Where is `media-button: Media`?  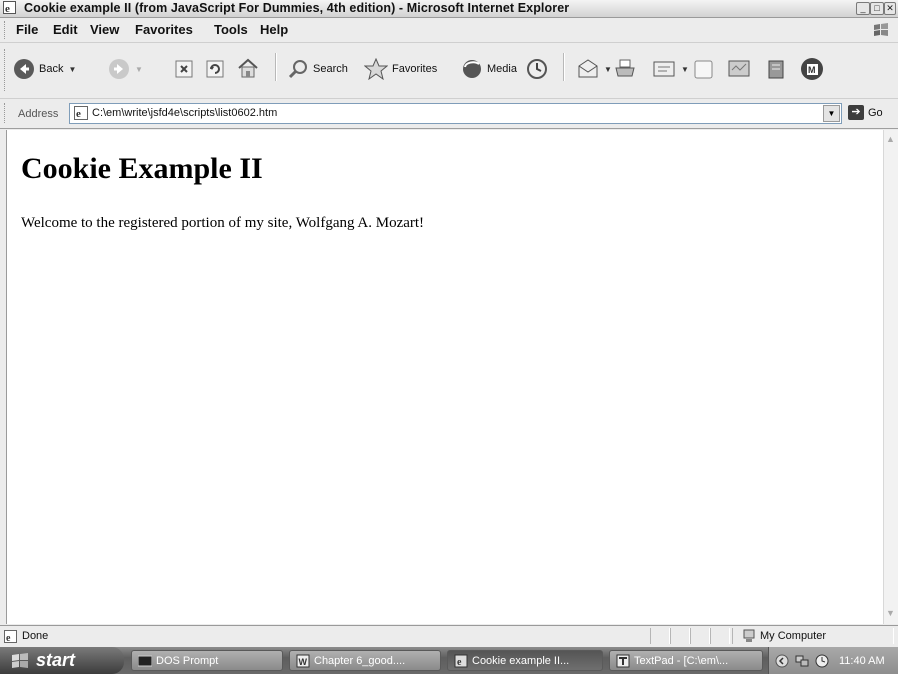 media-button: Media is located at coordinates (489, 69).